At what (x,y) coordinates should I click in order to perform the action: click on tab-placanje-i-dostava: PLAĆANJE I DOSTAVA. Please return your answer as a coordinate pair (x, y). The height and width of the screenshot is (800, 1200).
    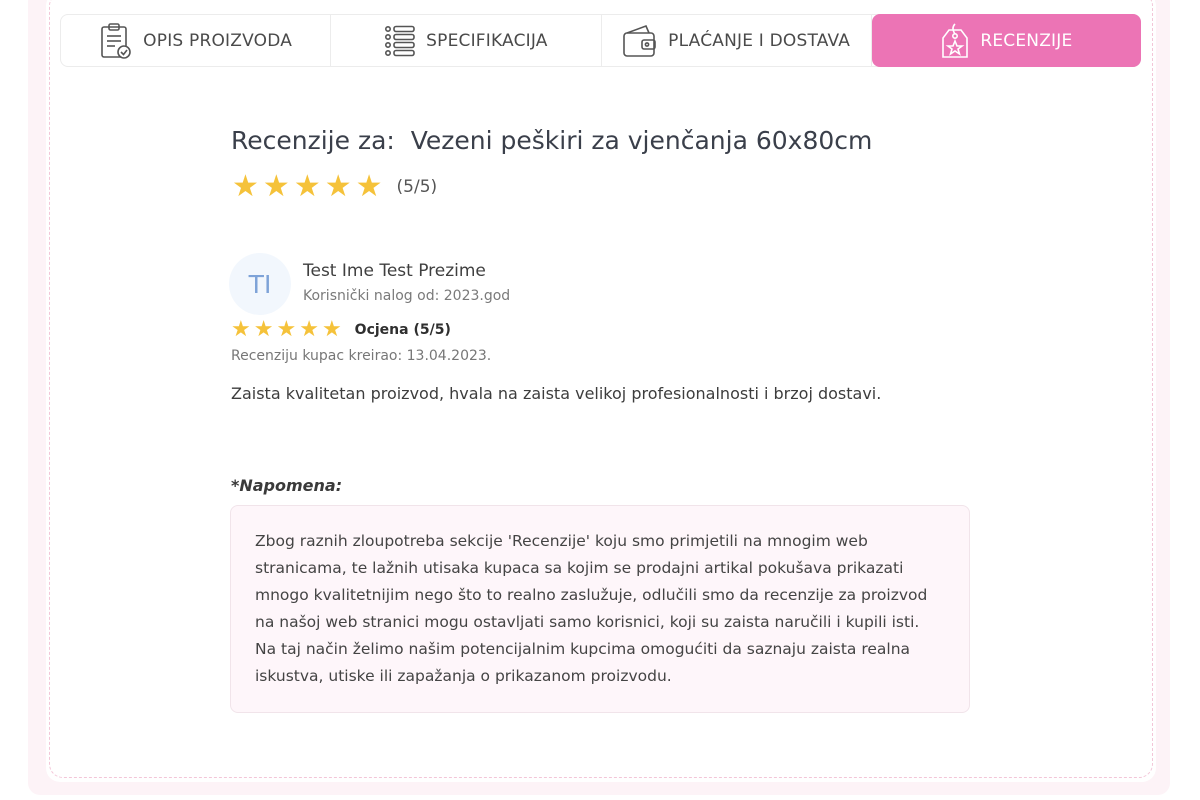
    Looking at the image, I should click on (737, 40).